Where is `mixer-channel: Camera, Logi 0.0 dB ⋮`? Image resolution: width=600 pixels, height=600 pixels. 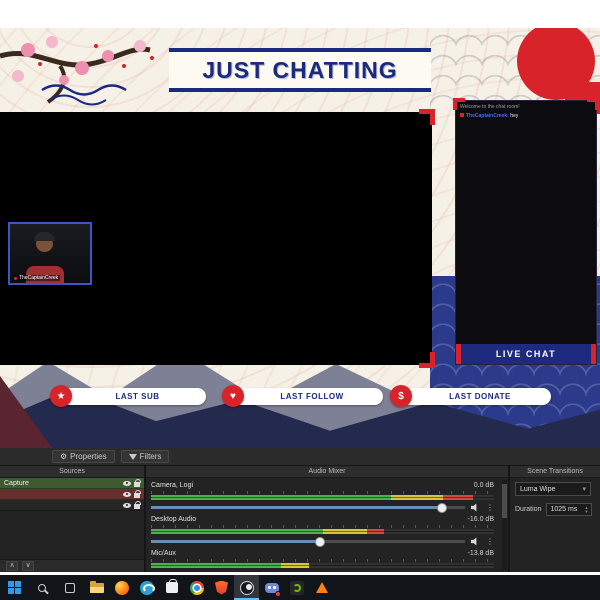 mixer-channel: Camera, Logi 0.0 dB ⋮ is located at coordinates (322, 497).